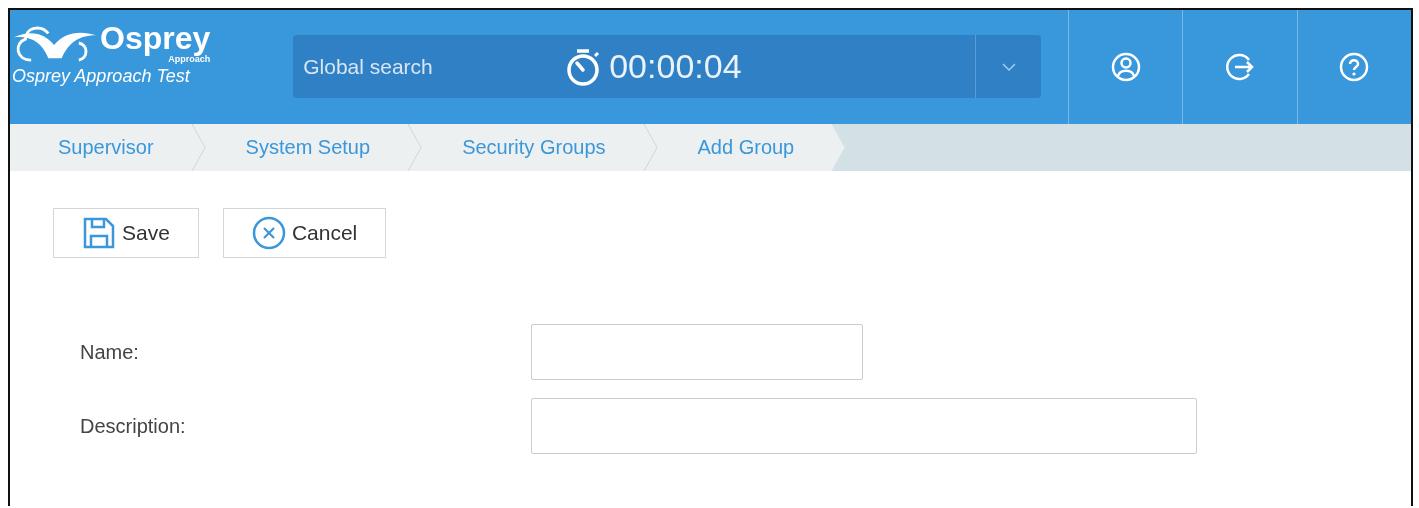 The image size is (1419, 508). Describe the element at coordinates (583, 66) in the screenshot. I see `stopwatch-icon` at that location.